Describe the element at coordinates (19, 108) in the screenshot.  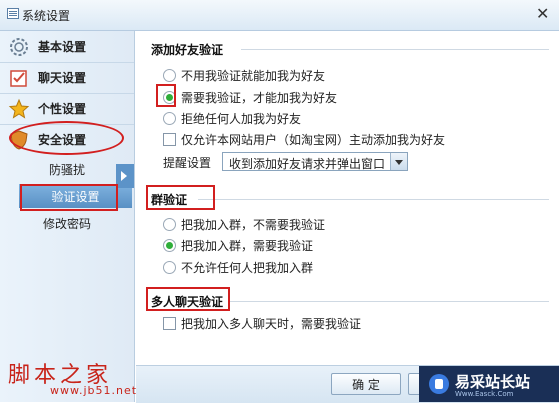
I see `star-icon` at that location.